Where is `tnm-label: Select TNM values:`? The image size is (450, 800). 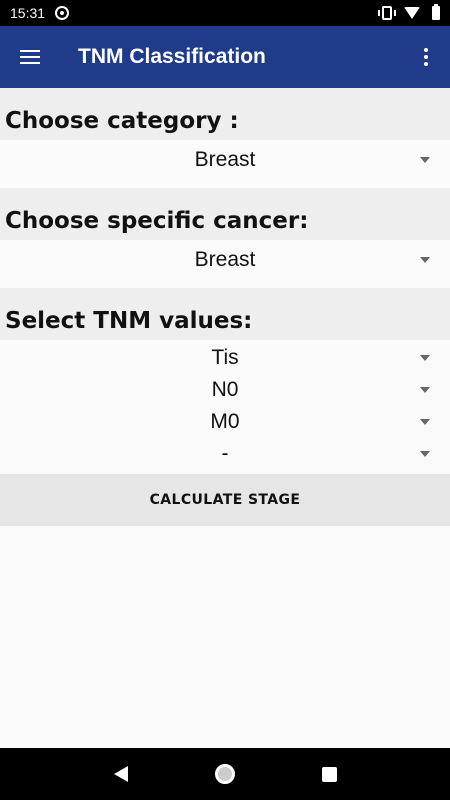
tnm-label: Select TNM values: is located at coordinates (225, 314).